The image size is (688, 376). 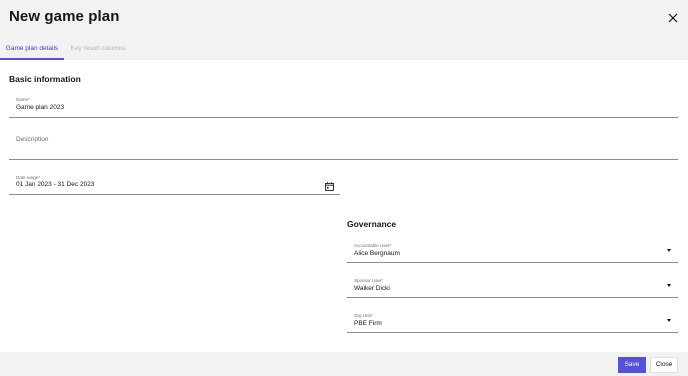 What do you see at coordinates (369, 280) in the screenshot?
I see `sponsor-user-label: Sponsor User*` at bounding box center [369, 280].